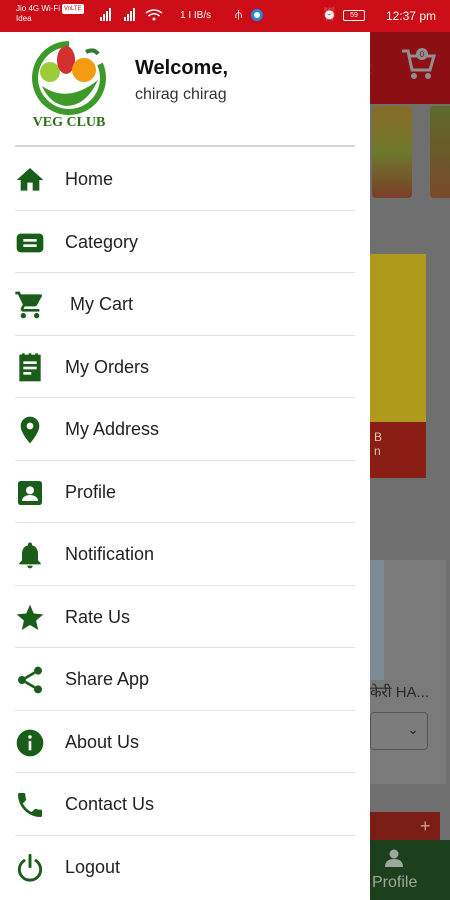  What do you see at coordinates (185, 679) in the screenshot?
I see `menu-item-share-app: Share App` at bounding box center [185, 679].